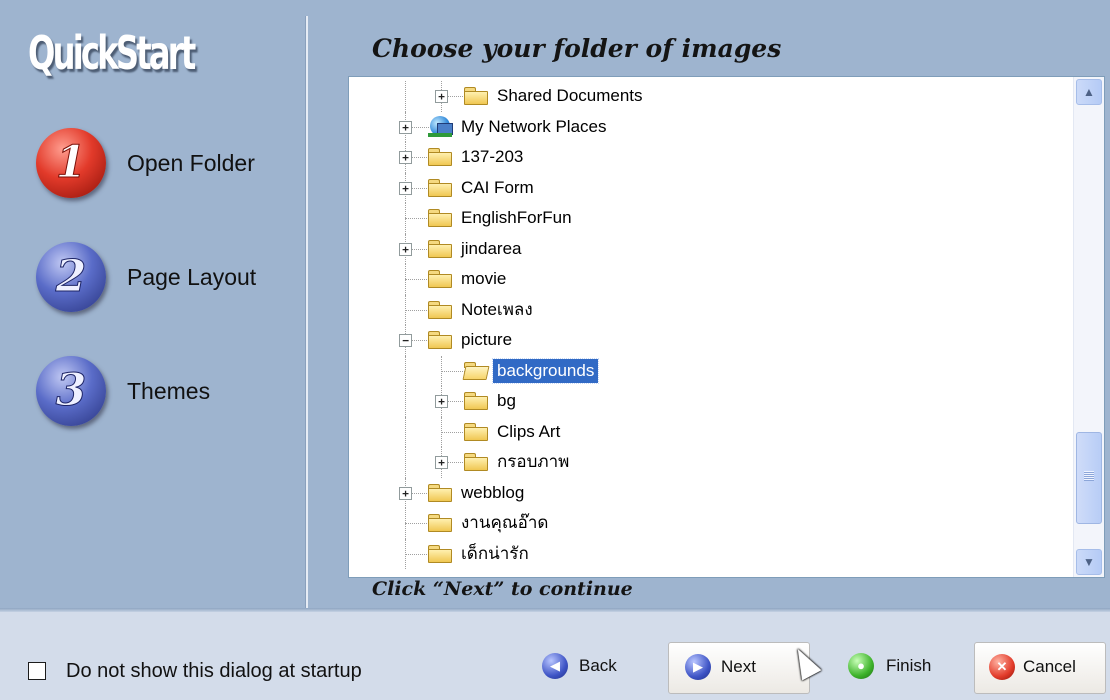 The height and width of the screenshot is (700, 1110). I want to click on network-places-icon, so click(440, 127).